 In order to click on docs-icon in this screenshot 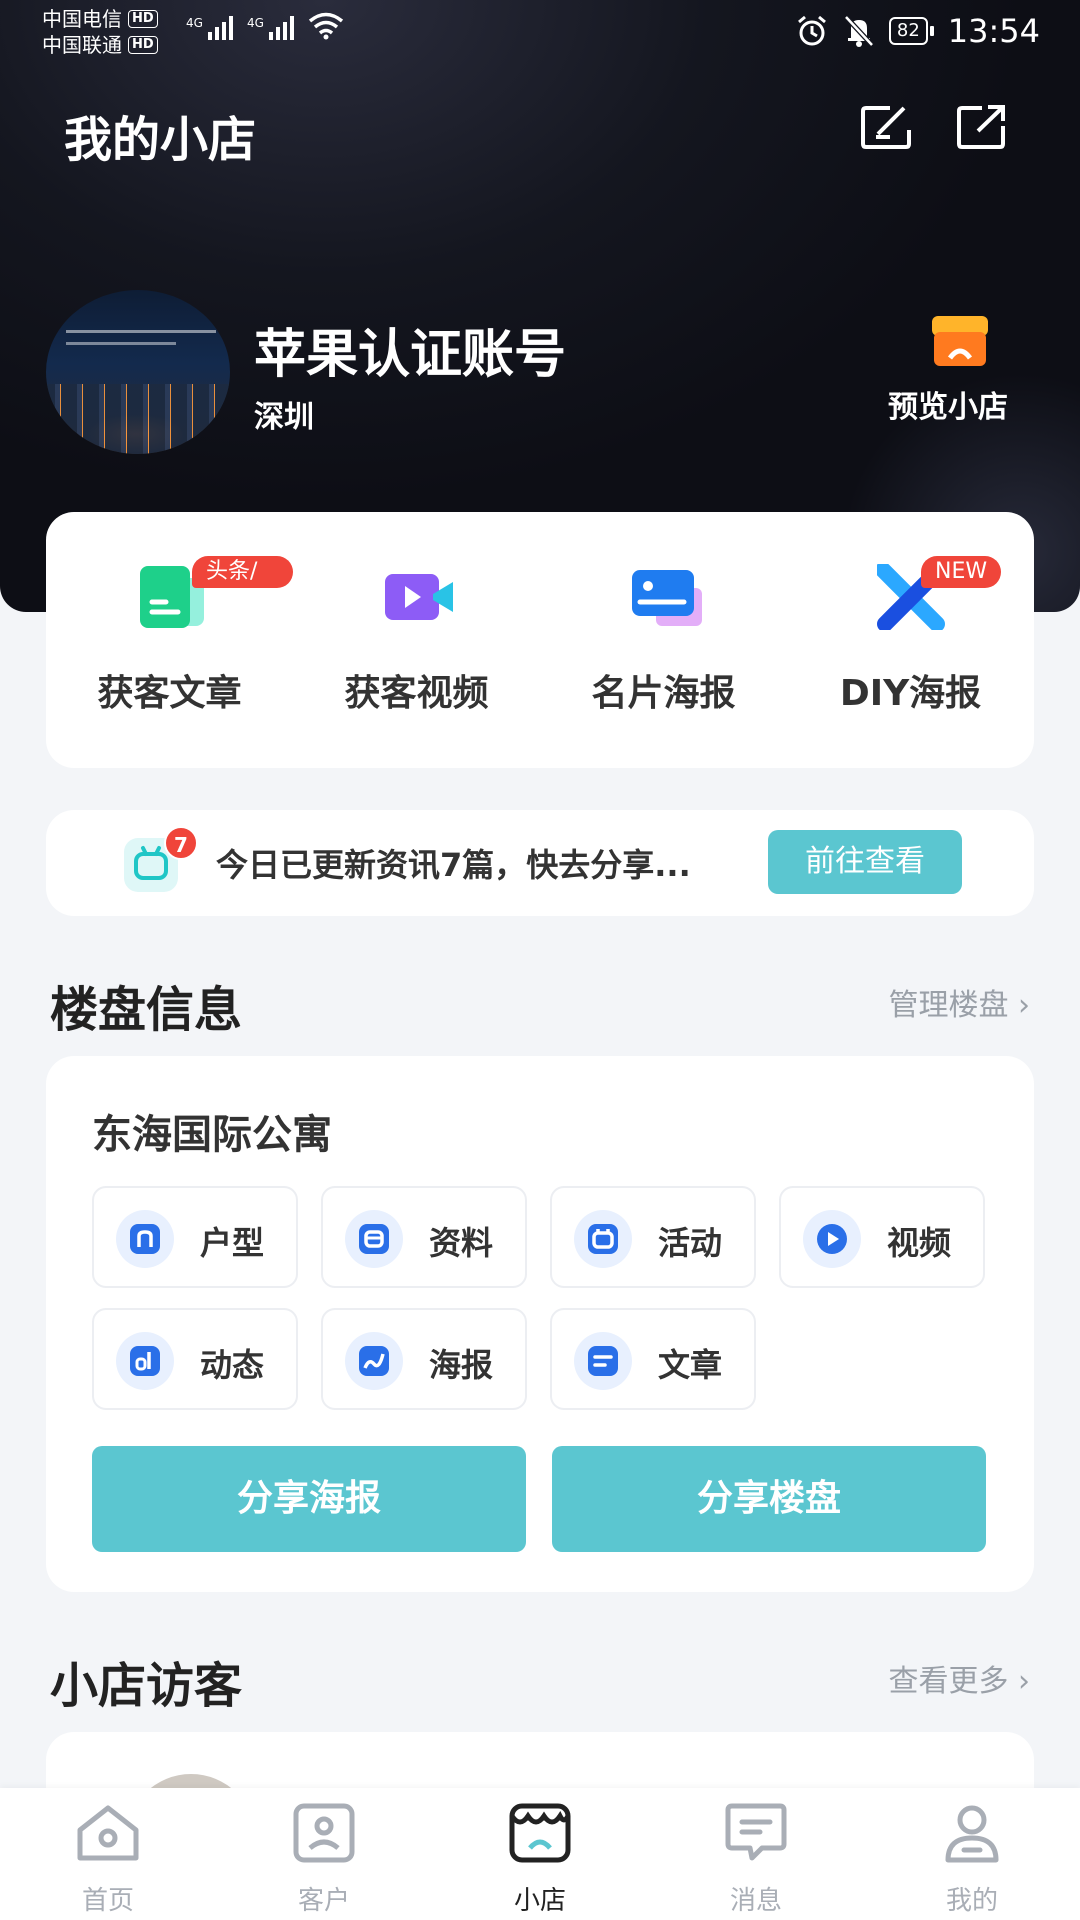, I will do `click(374, 1239)`.